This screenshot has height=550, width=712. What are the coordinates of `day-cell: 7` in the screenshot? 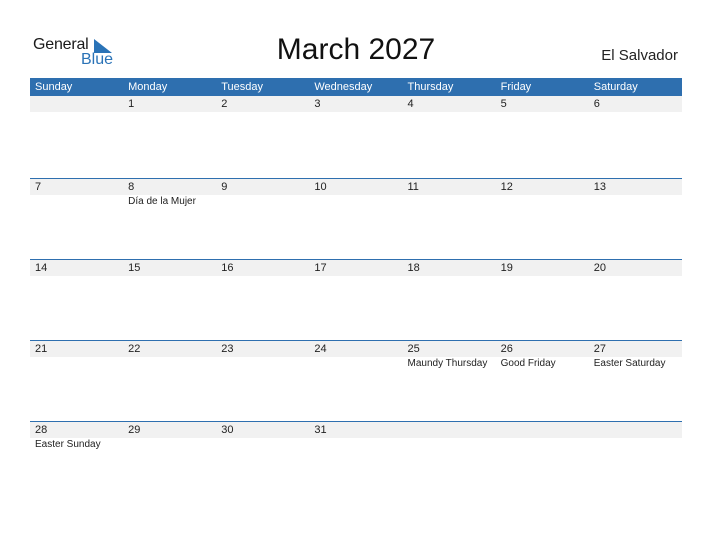 It's located at (77, 219).